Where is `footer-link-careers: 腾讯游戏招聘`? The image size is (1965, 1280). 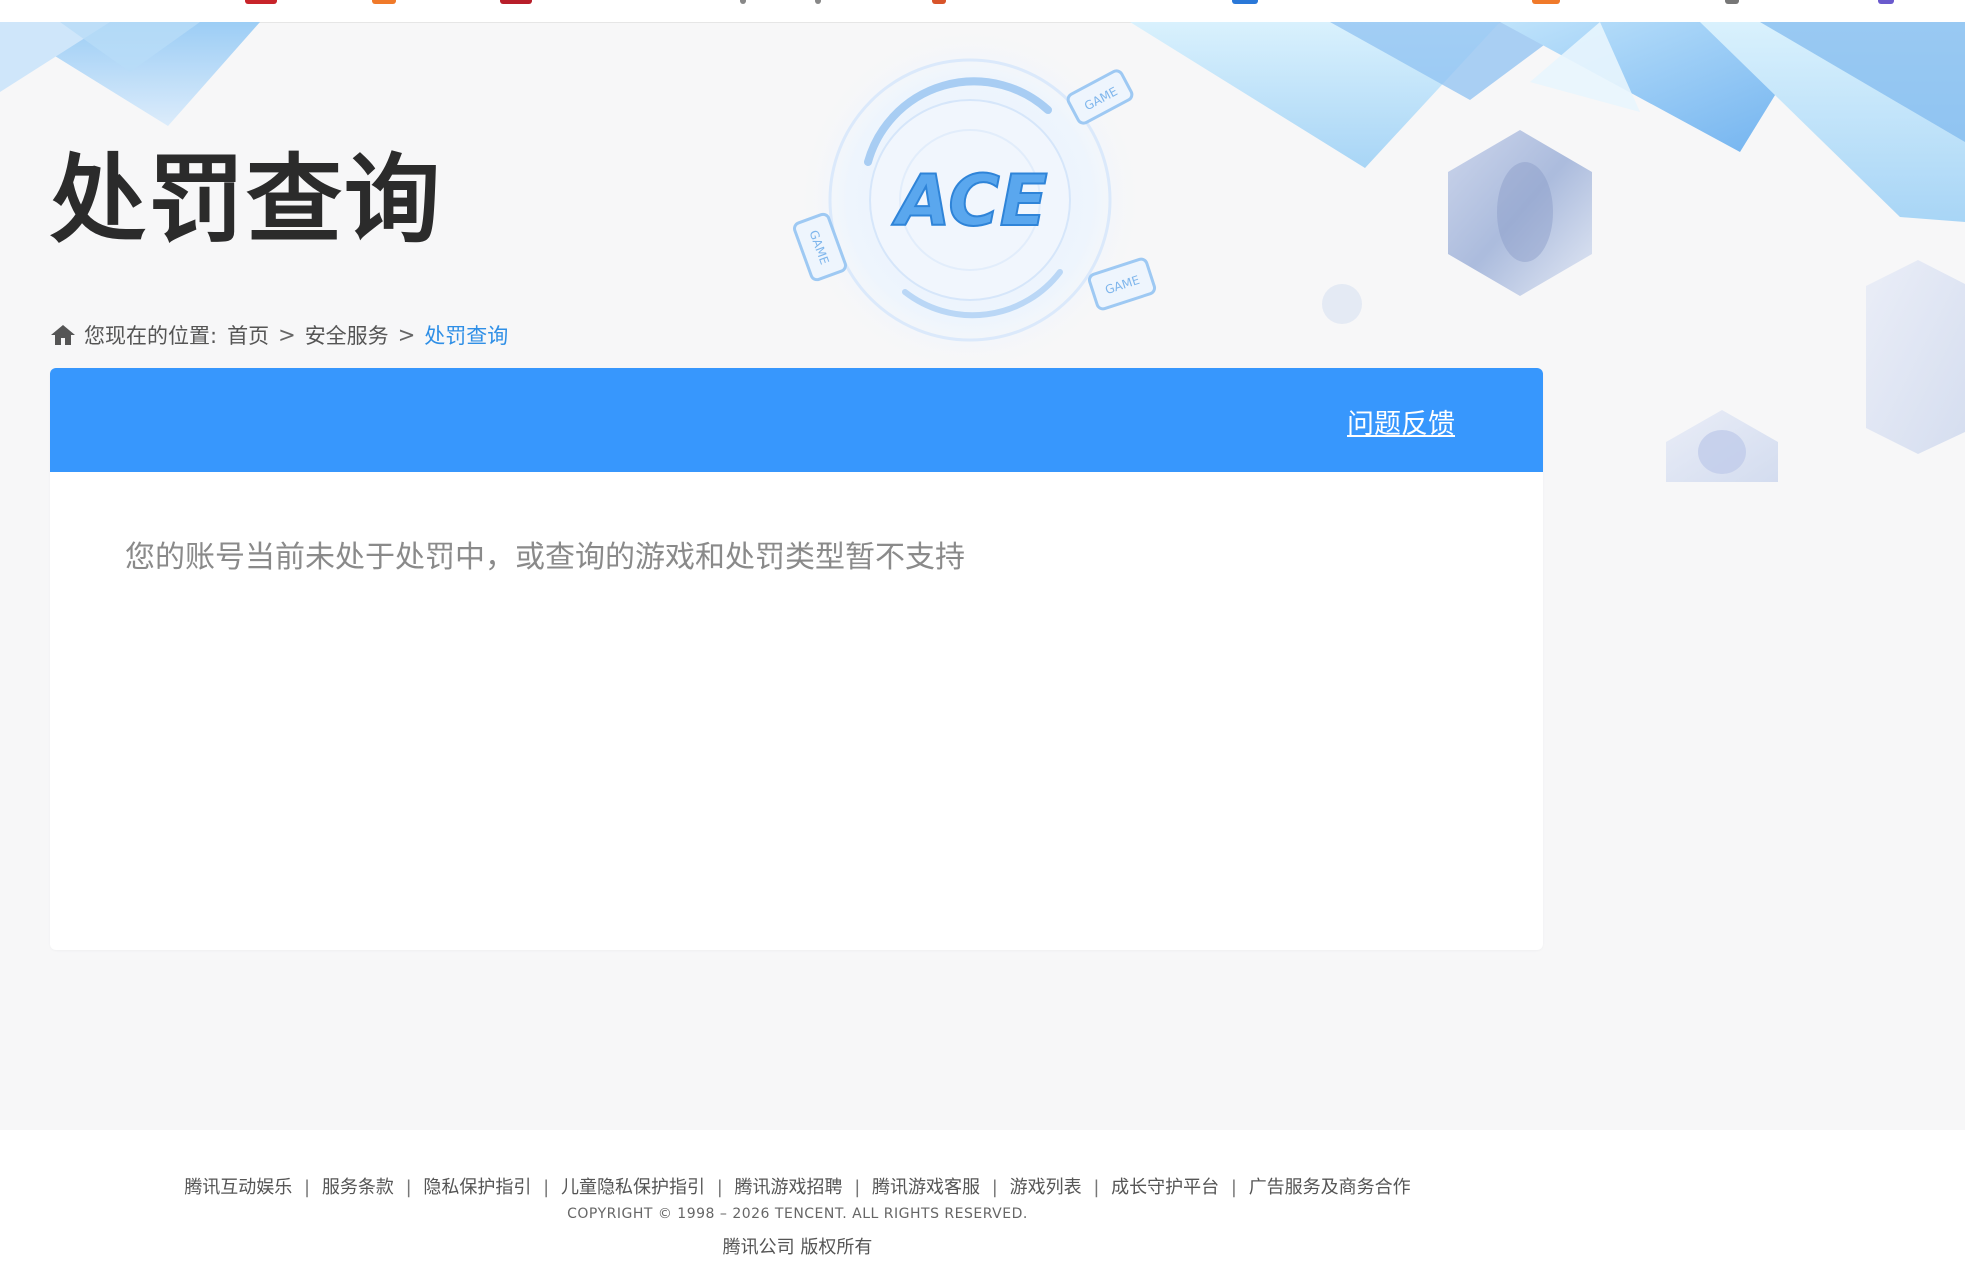
footer-link-careers: 腾讯游戏招聘 is located at coordinates (789, 1187).